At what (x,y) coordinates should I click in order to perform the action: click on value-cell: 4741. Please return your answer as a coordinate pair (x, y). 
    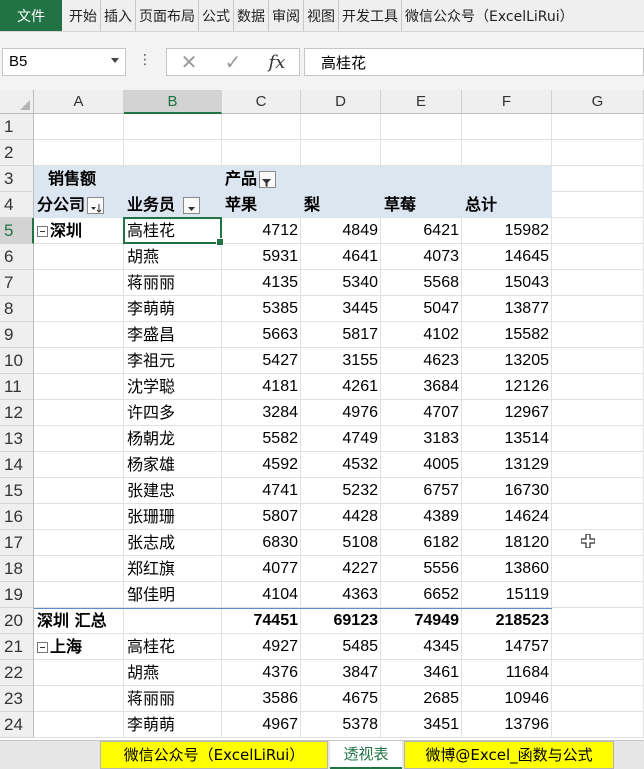
    Looking at the image, I should click on (261, 491).